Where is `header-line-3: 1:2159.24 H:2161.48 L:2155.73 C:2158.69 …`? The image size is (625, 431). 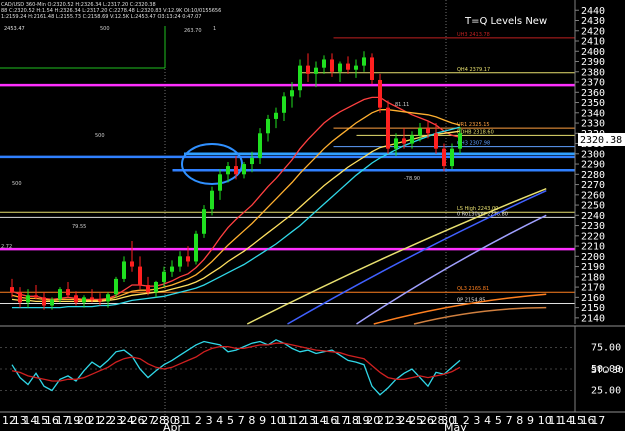 header-line-3: 1:2159.24 H:2161.48 L:2155.73 C:2158.69 … is located at coordinates (101, 17).